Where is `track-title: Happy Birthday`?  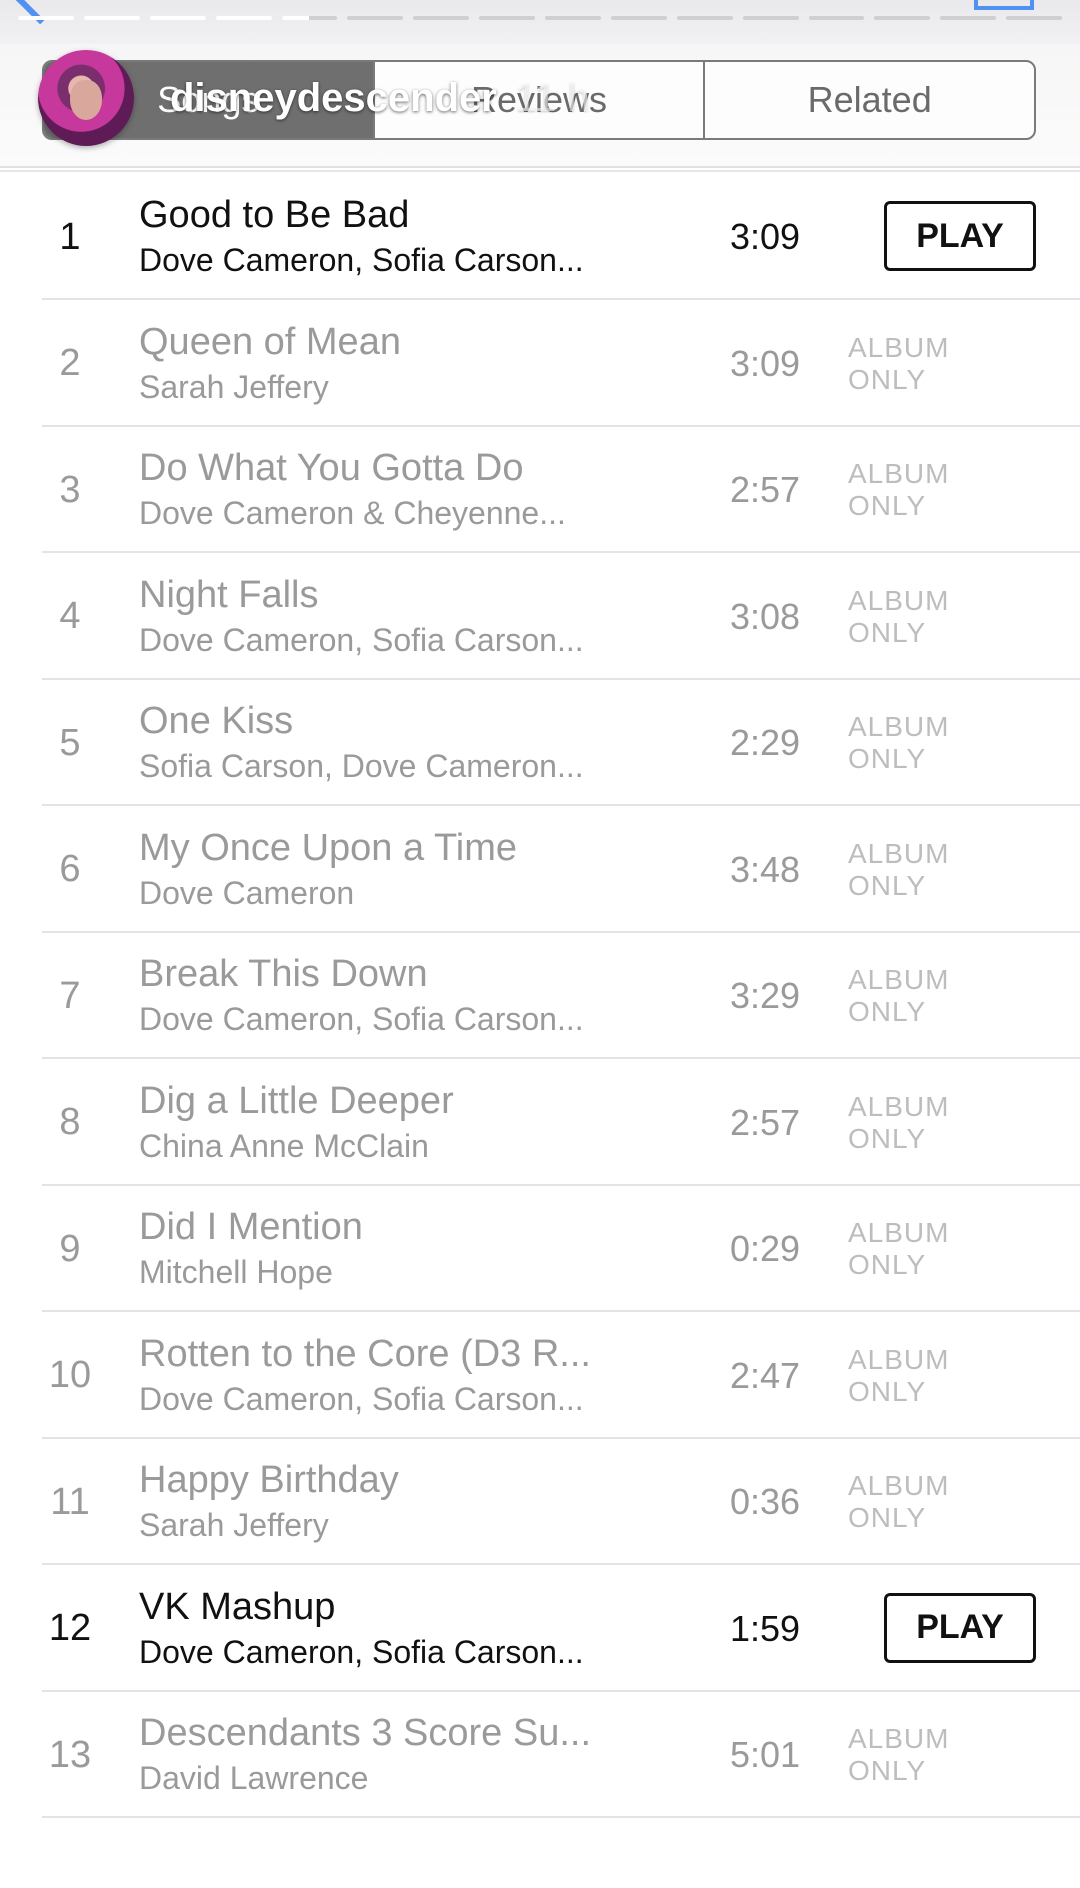 track-title: Happy Birthday is located at coordinates (269, 1480).